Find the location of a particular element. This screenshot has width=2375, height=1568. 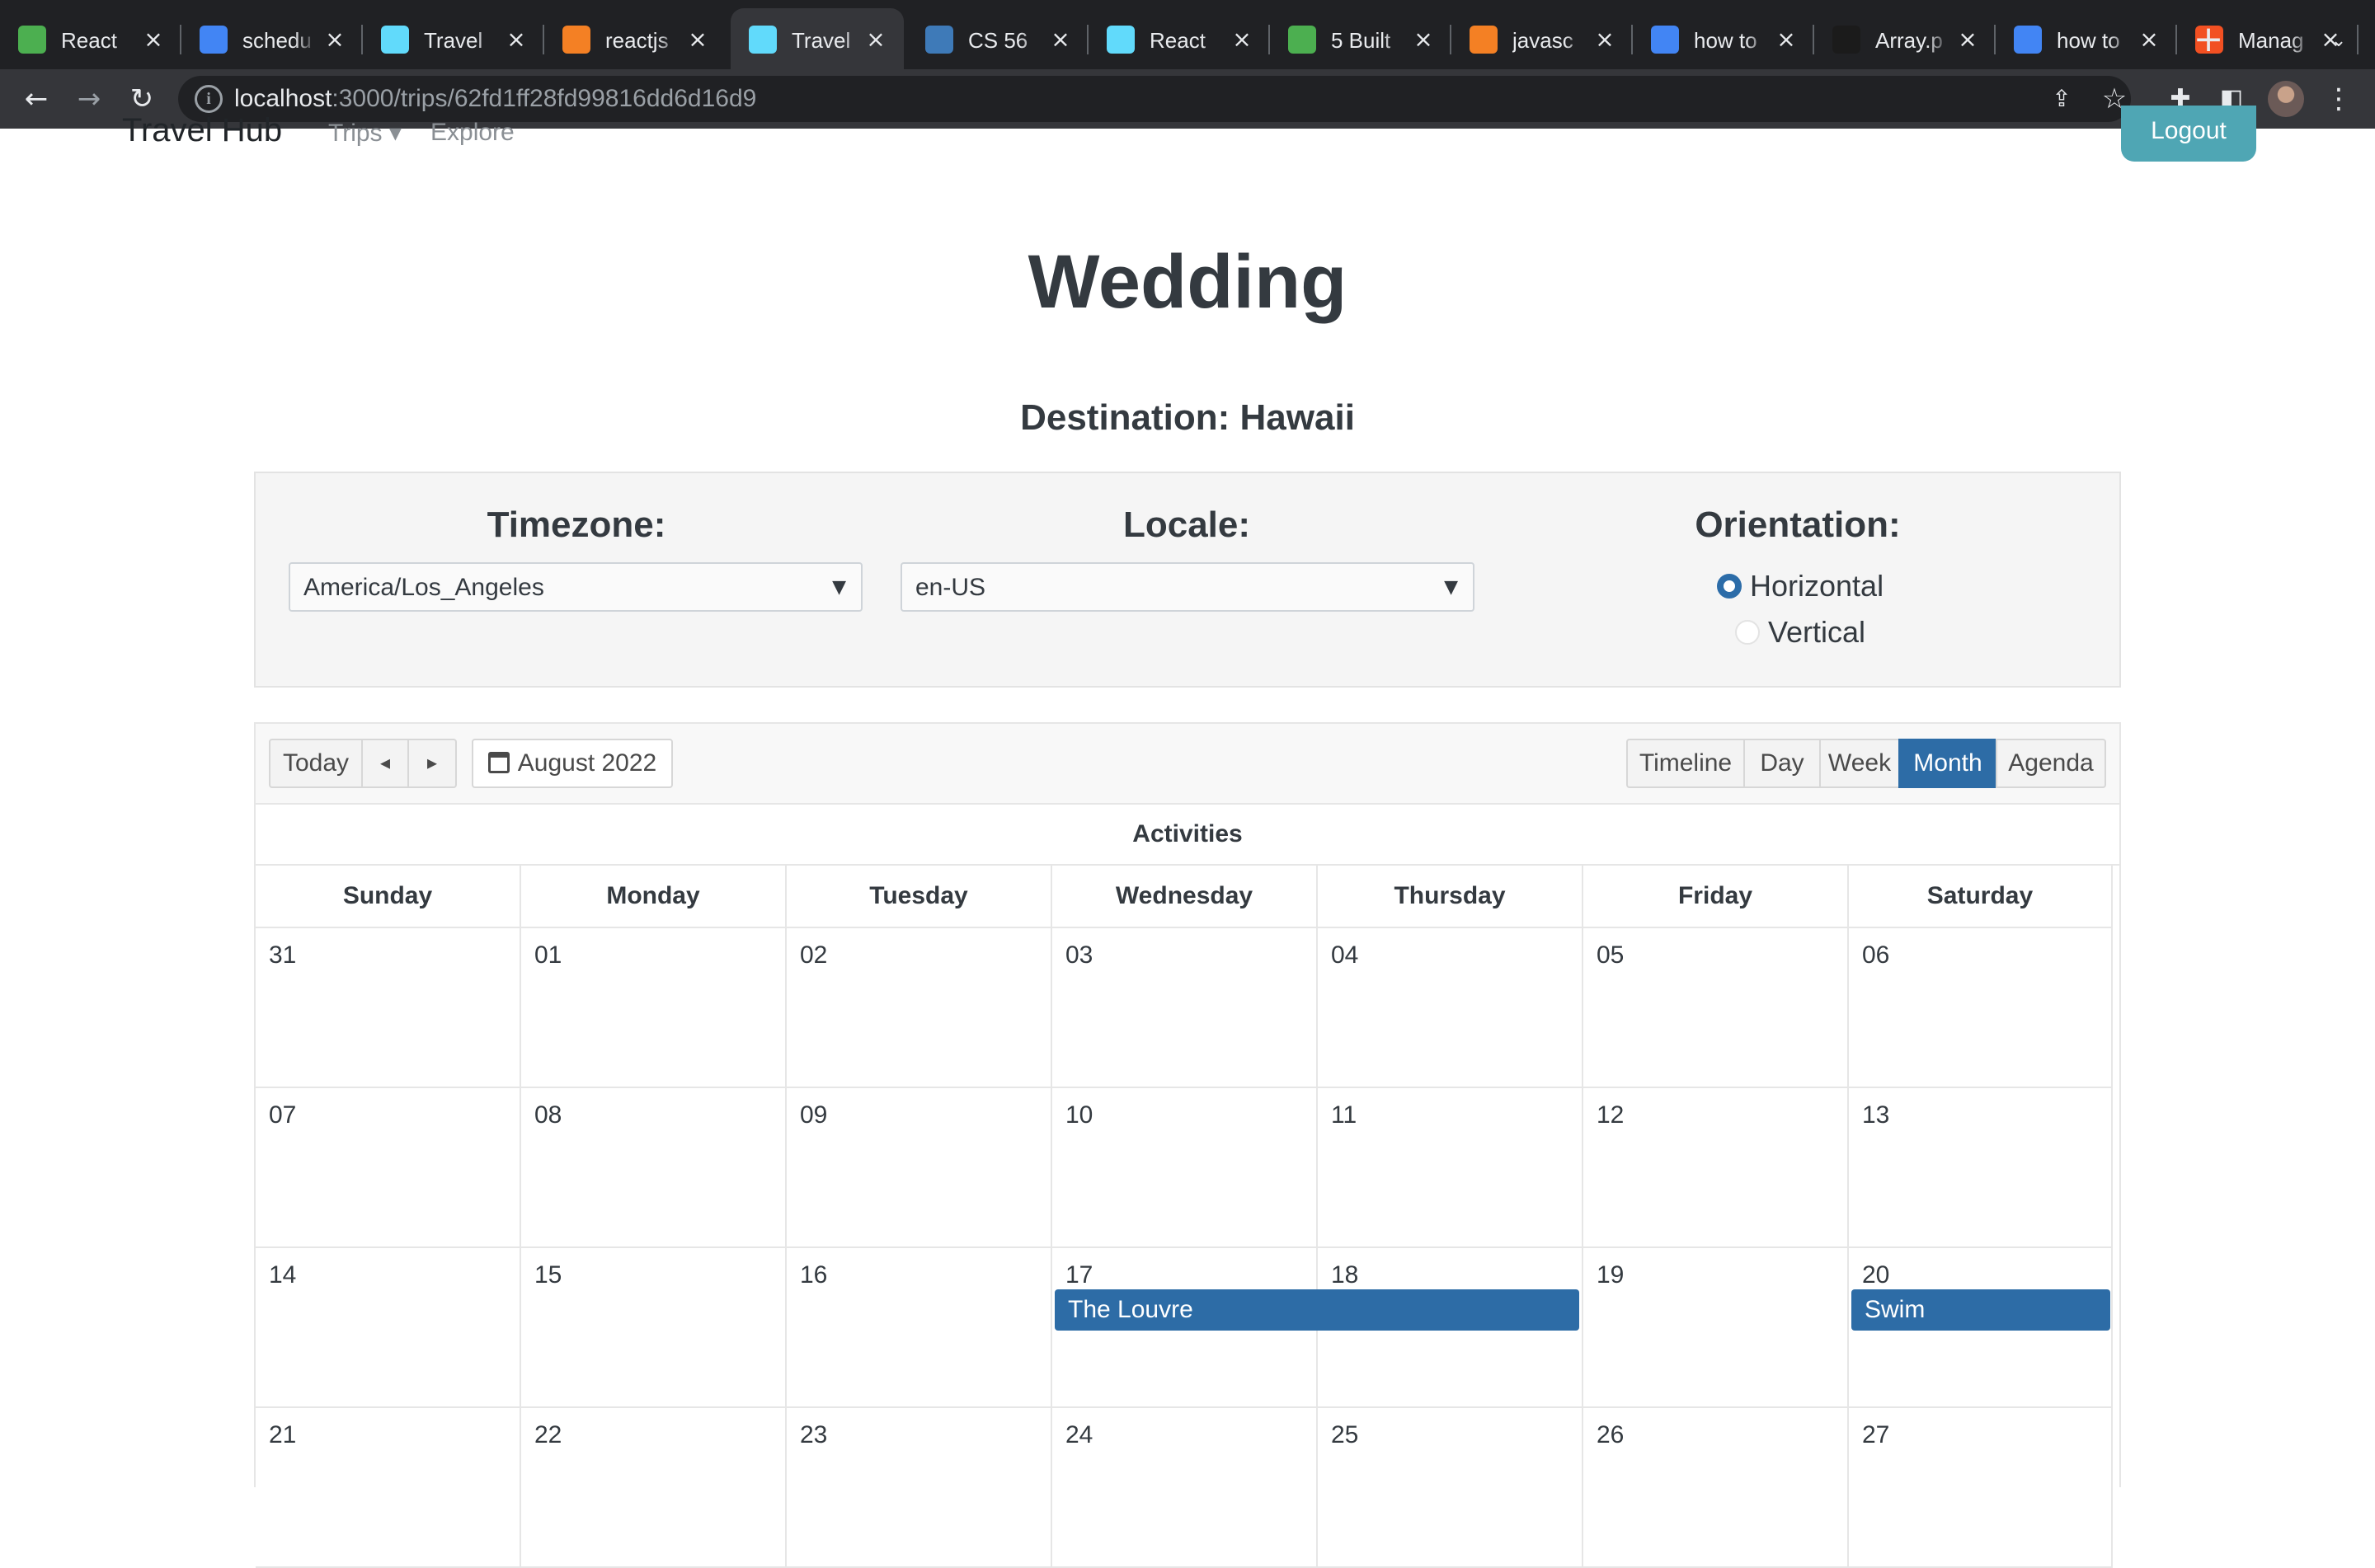

day-cell: 10 is located at coordinates (1185, 1168).